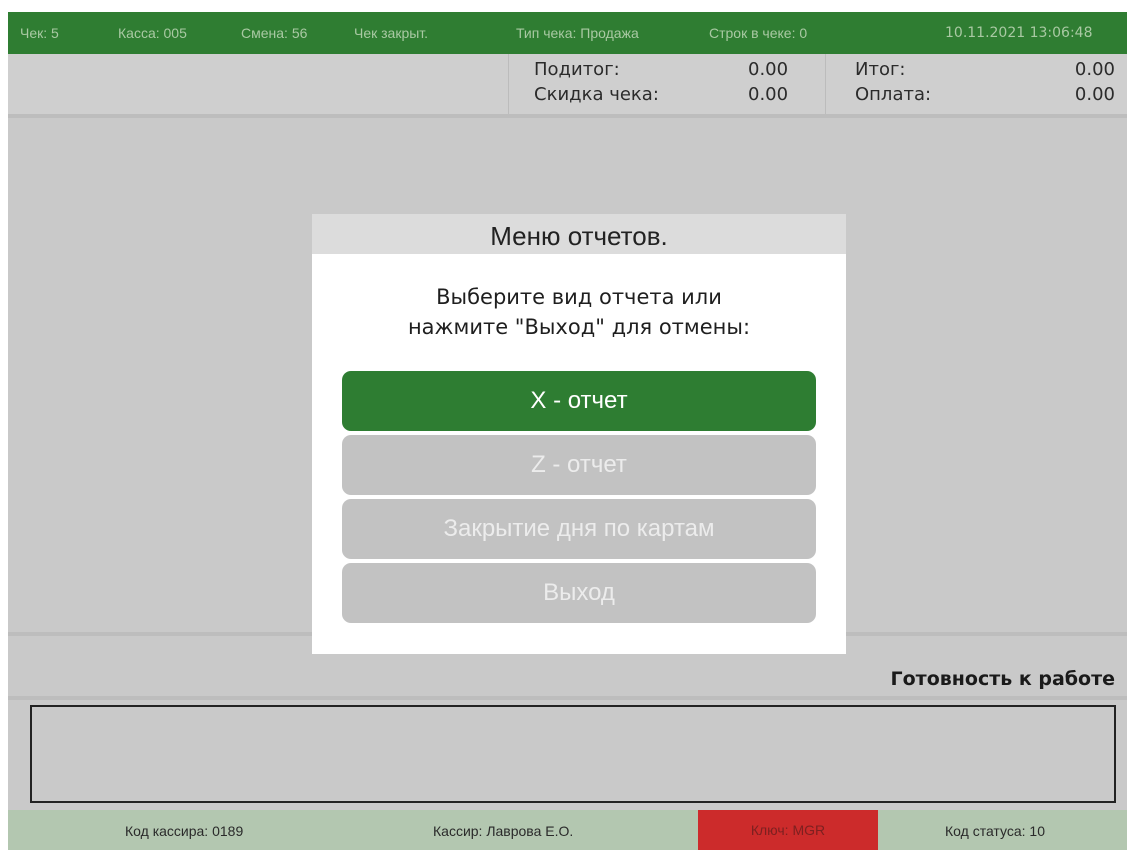 Image resolution: width=1127 pixels, height=850 pixels. Describe the element at coordinates (768, 69) in the screenshot. I see `subtotal-value: 0.00` at that location.